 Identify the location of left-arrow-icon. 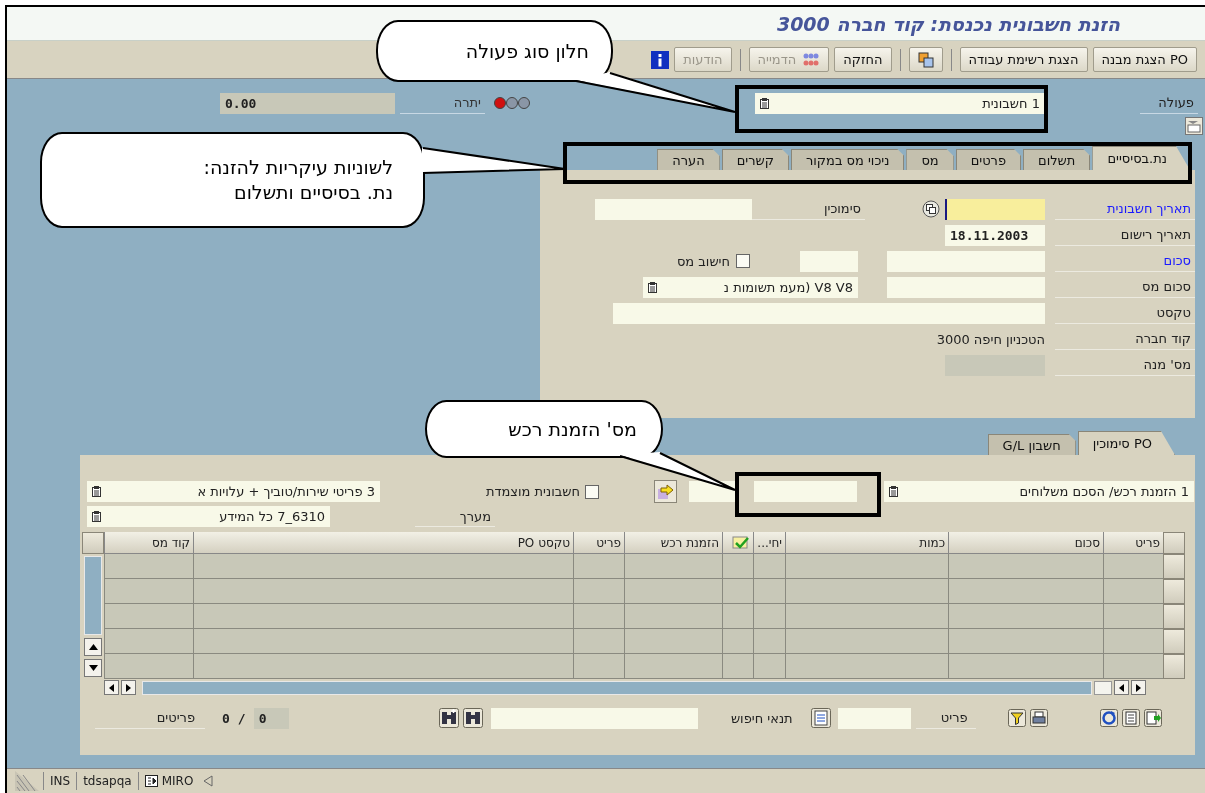
(1121, 687).